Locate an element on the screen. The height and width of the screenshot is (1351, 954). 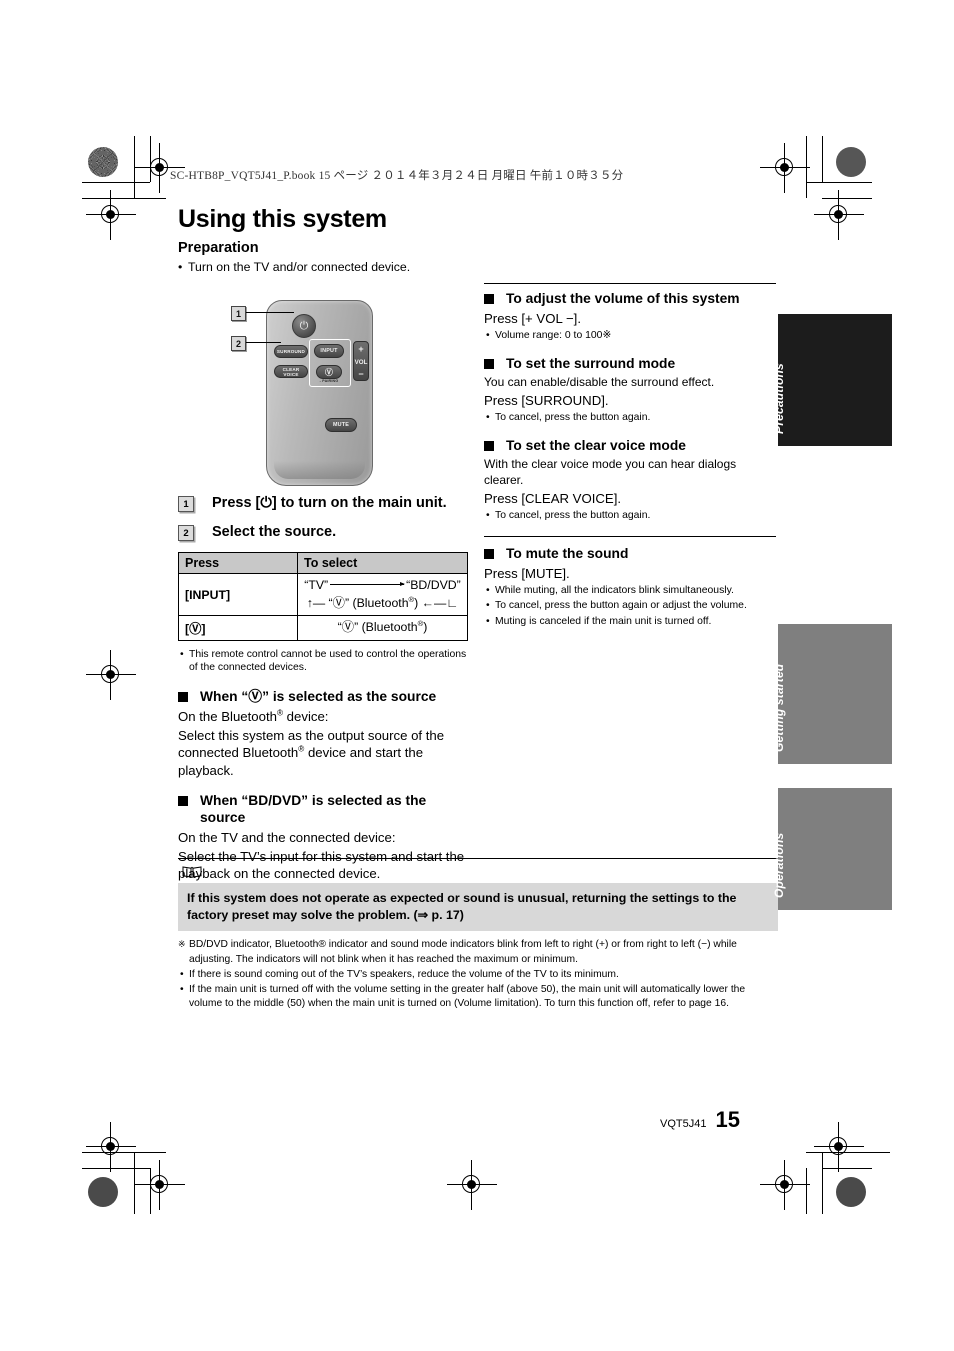
remote-source-group-highlight is located at coordinates (330, 363).